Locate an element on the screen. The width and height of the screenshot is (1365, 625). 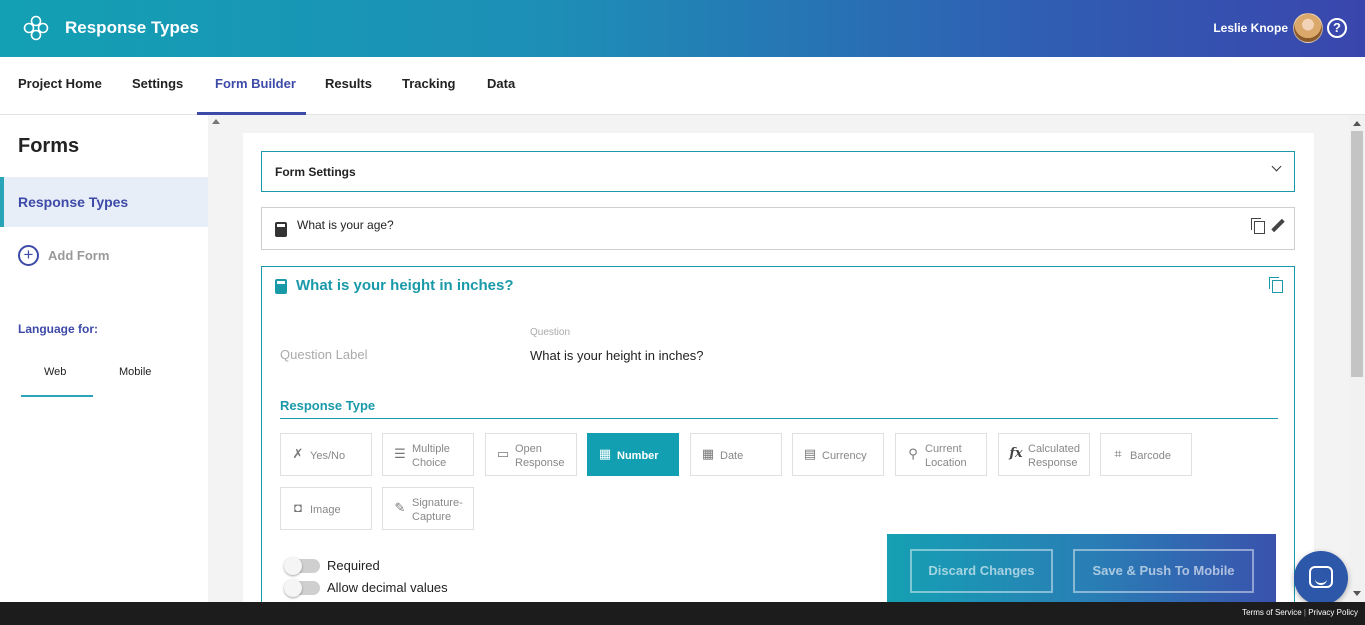
function-icon: fx is located at coordinates (1016, 453).